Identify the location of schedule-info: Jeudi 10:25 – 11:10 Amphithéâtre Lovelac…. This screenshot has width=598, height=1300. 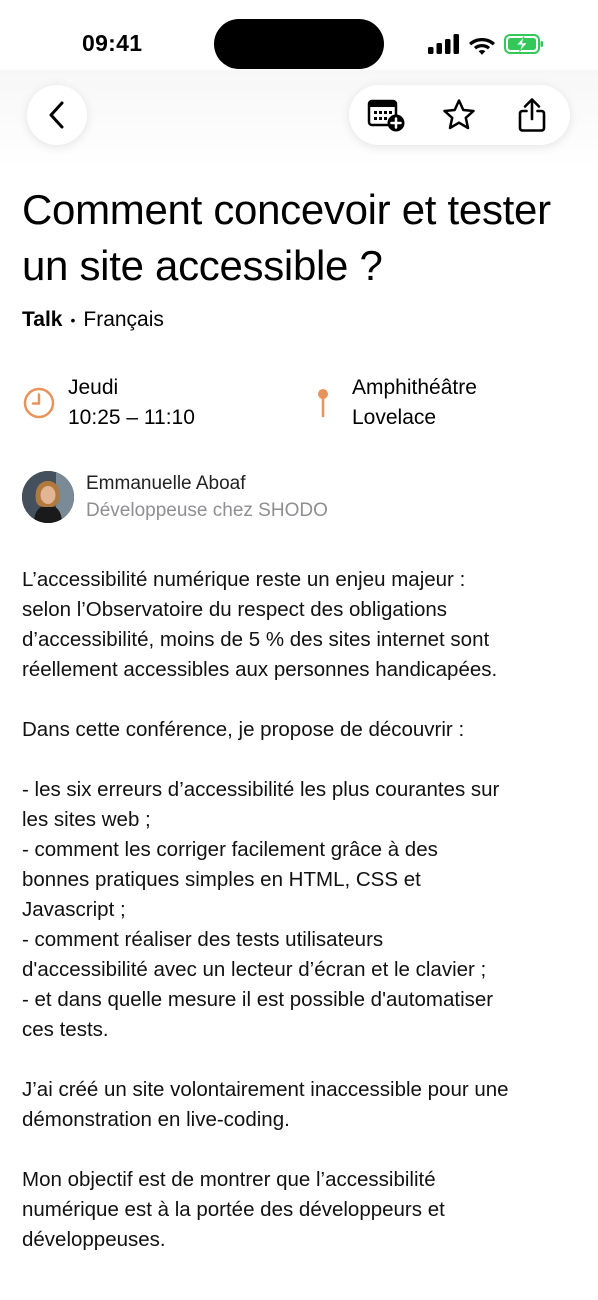
(302, 403).